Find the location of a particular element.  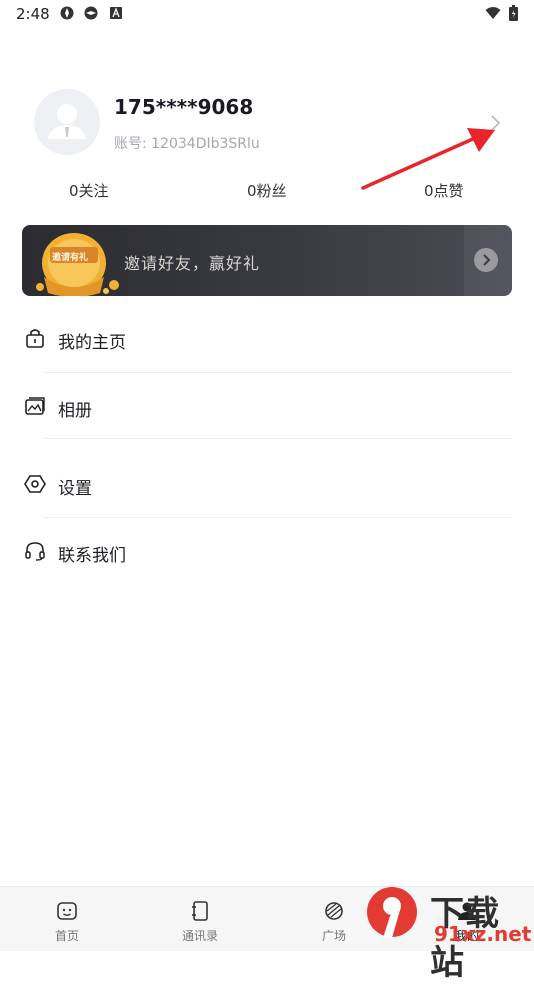

banner-badge: 邀请有礼 is located at coordinates (70, 258).